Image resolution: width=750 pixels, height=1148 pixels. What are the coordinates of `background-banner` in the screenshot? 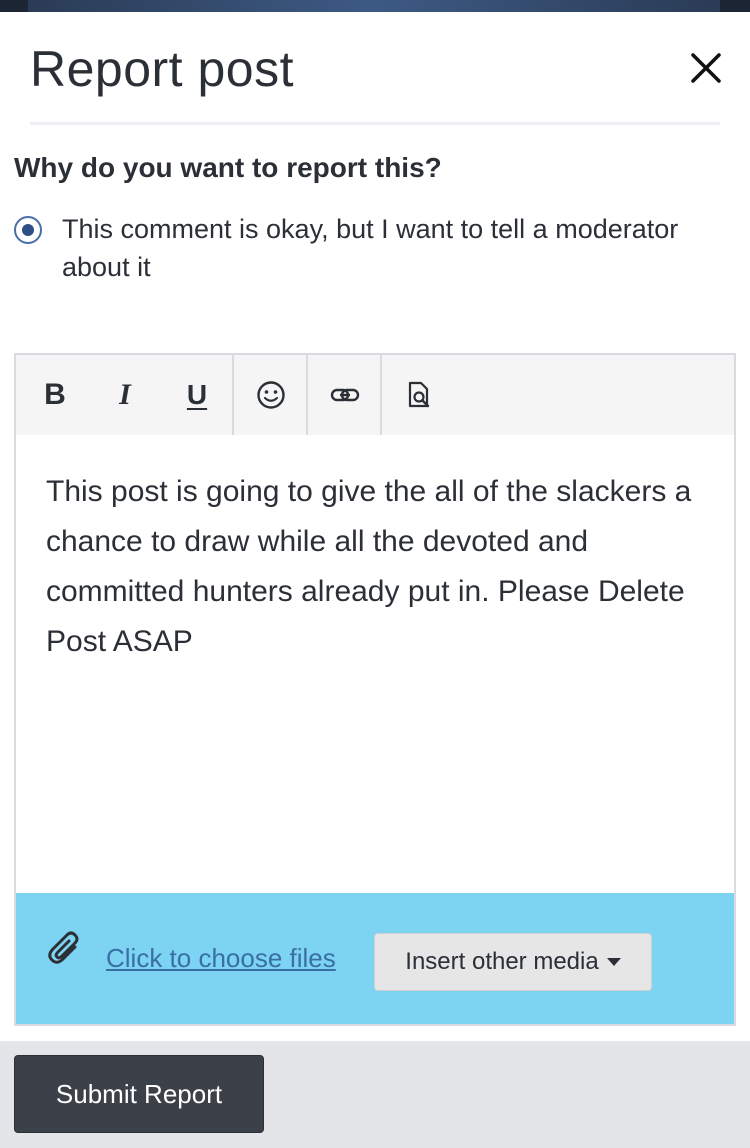 It's located at (374, 6).